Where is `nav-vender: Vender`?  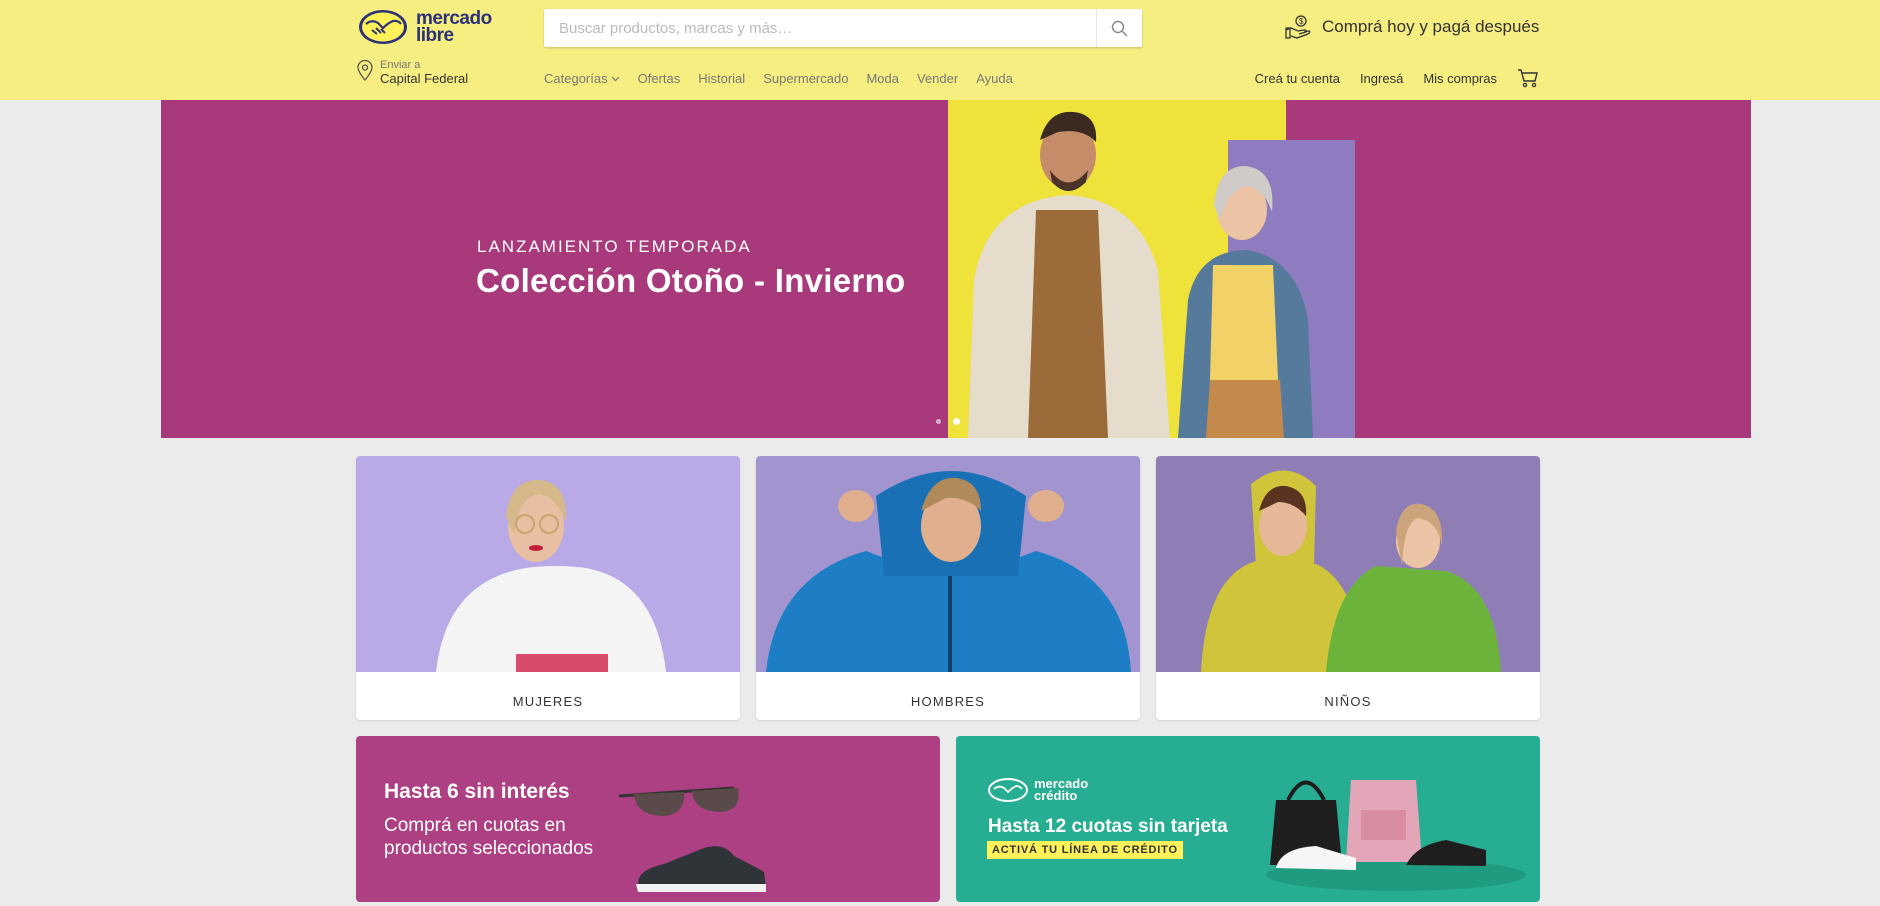 nav-vender: Vender is located at coordinates (937, 78).